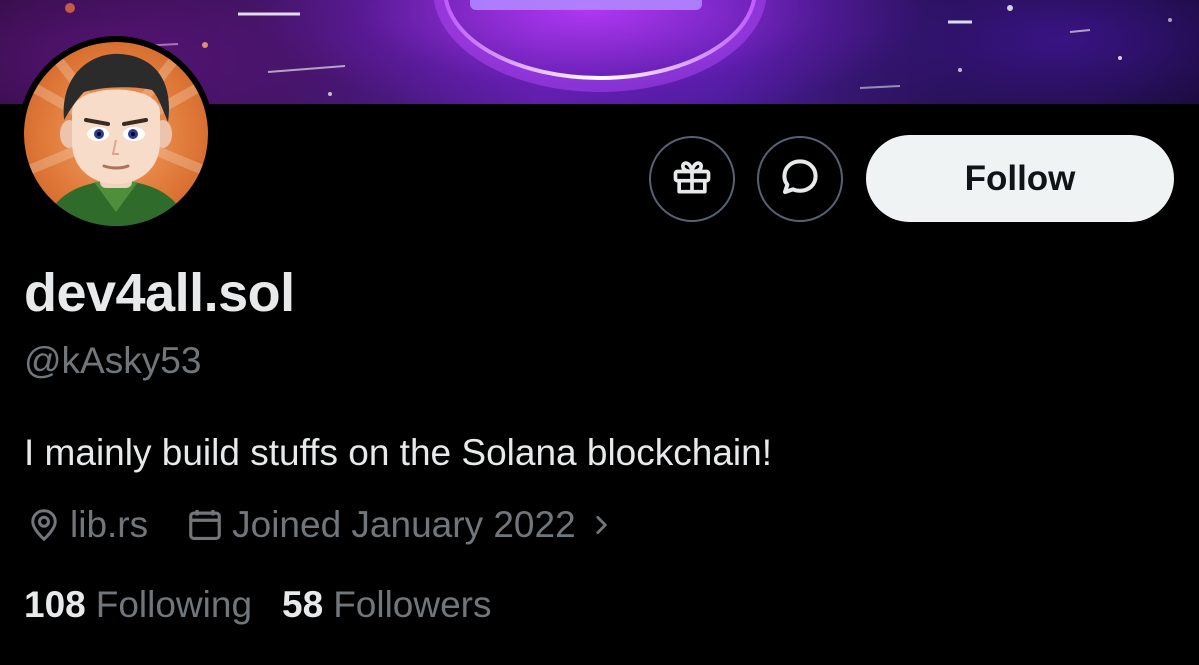 The height and width of the screenshot is (665, 1199). Describe the element at coordinates (1020, 178) in the screenshot. I see `follow-button: Follow` at that location.